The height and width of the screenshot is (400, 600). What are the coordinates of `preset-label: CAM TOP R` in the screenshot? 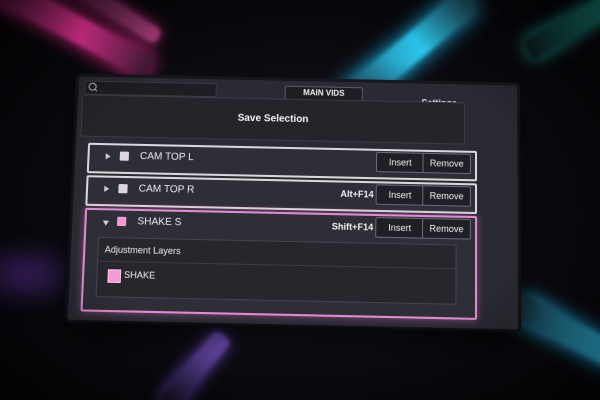 It's located at (166, 190).